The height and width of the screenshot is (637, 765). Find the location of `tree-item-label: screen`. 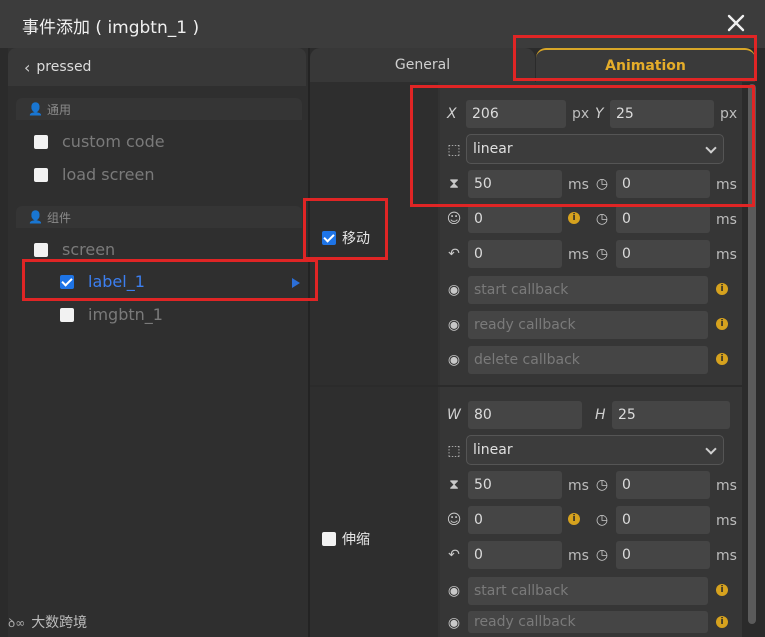

tree-item-label: screen is located at coordinates (89, 249).